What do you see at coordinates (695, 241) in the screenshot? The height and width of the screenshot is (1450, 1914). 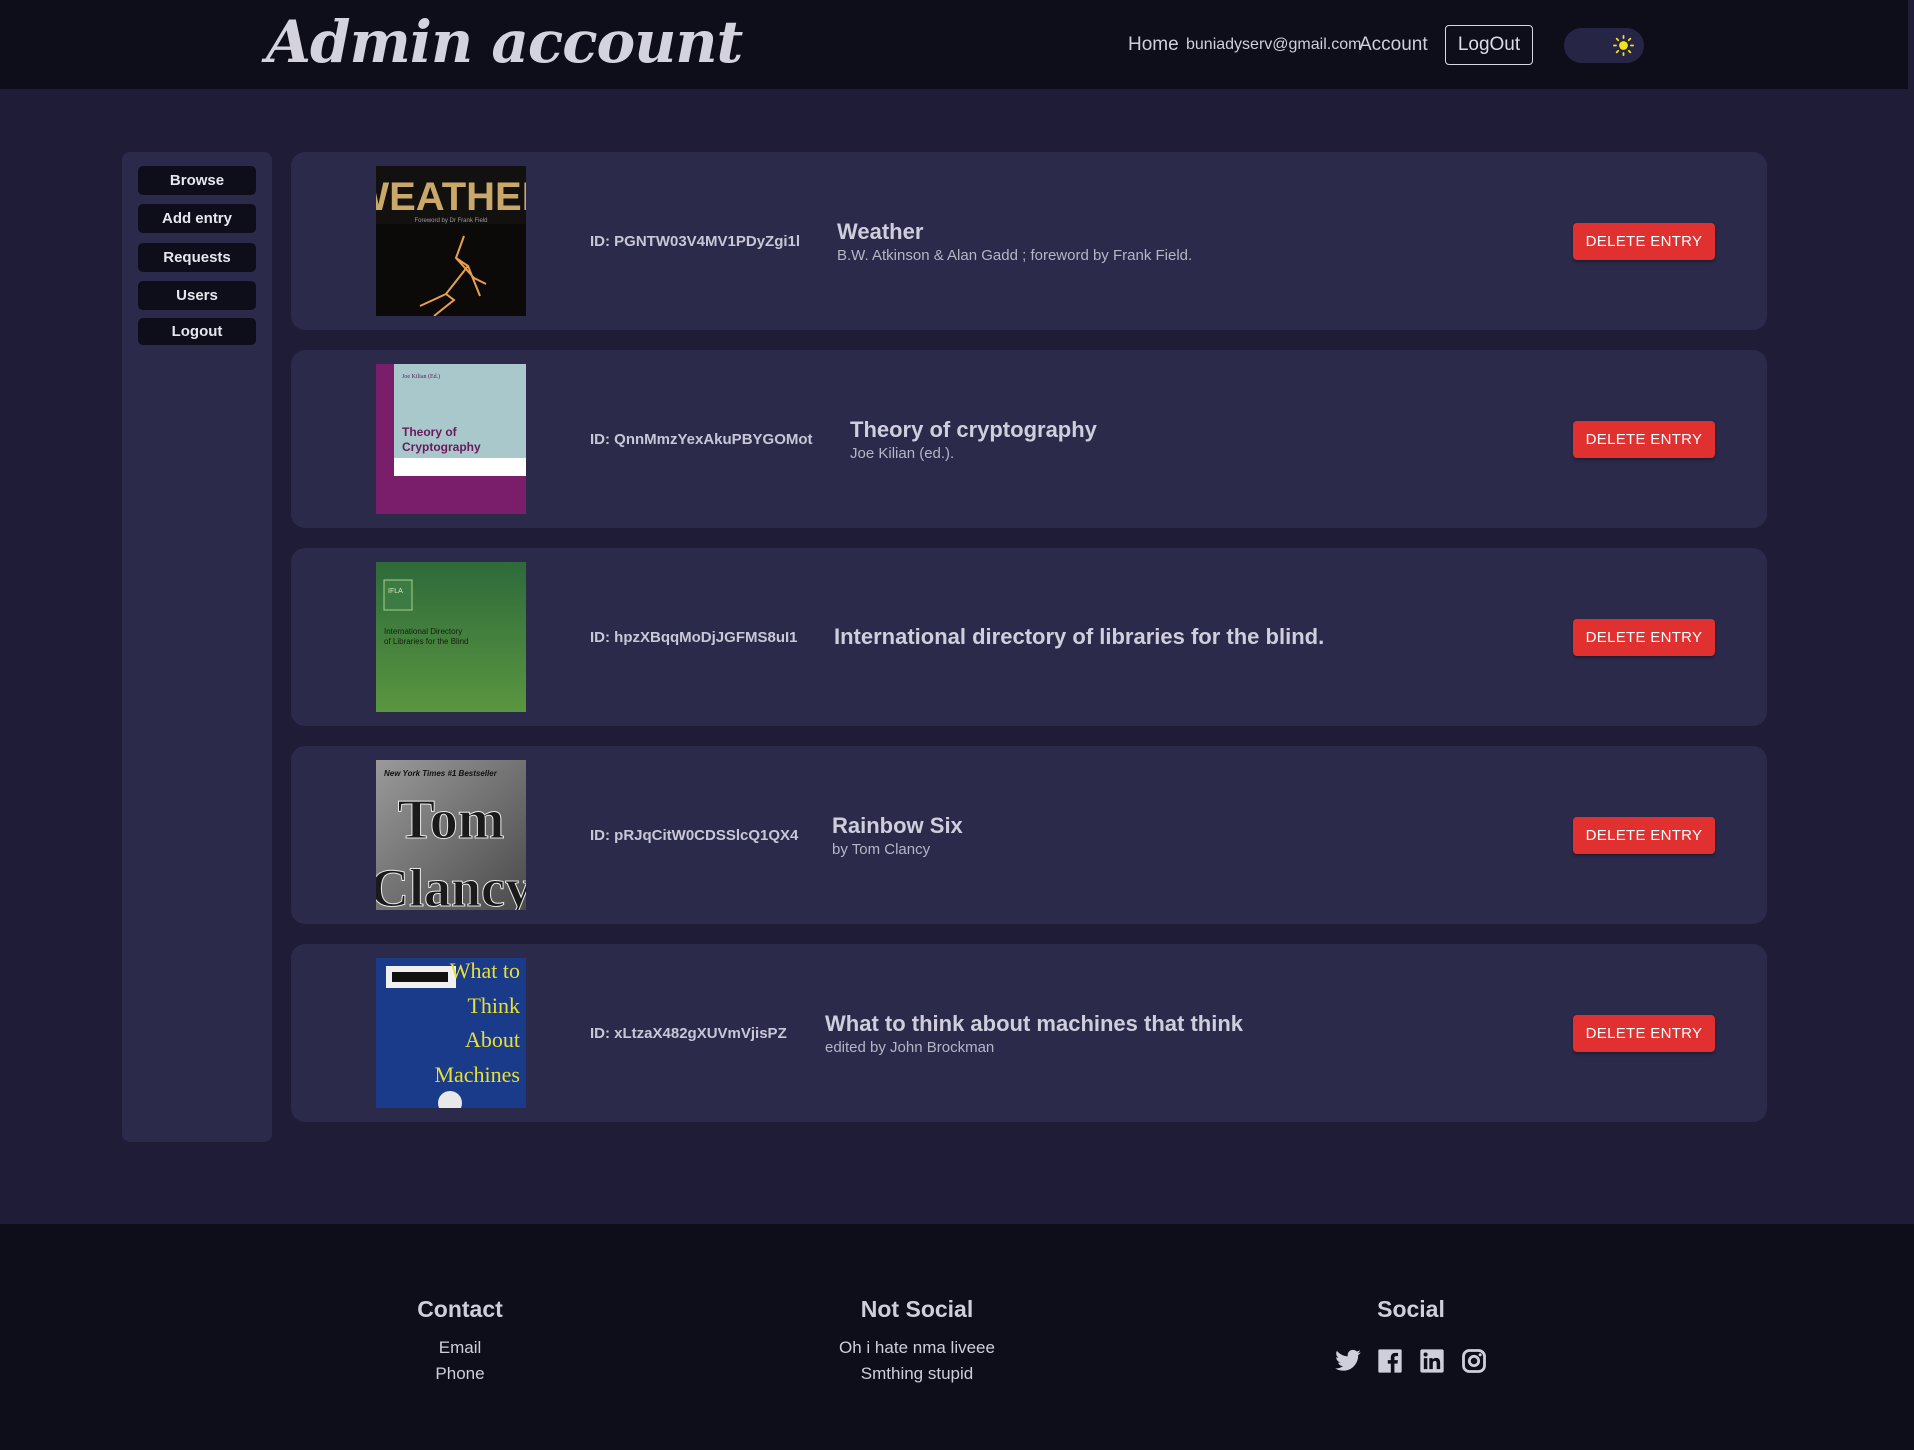 I see `entry-id: ID: PGNTW03V4MV1PDyZgi1l` at bounding box center [695, 241].